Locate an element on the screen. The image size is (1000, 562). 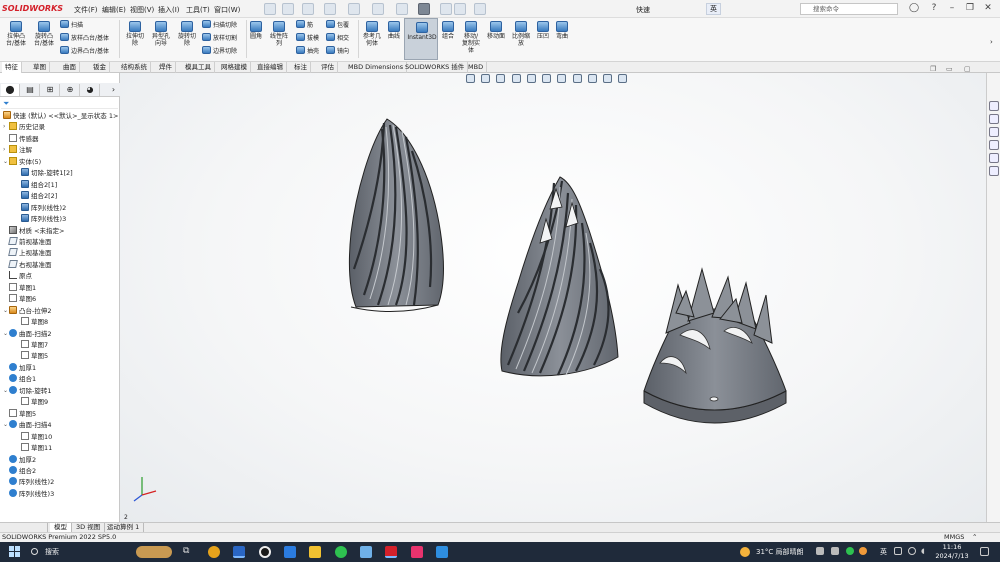
sweep-cut-button: 扫描切除 is located at coordinates (219, 24).